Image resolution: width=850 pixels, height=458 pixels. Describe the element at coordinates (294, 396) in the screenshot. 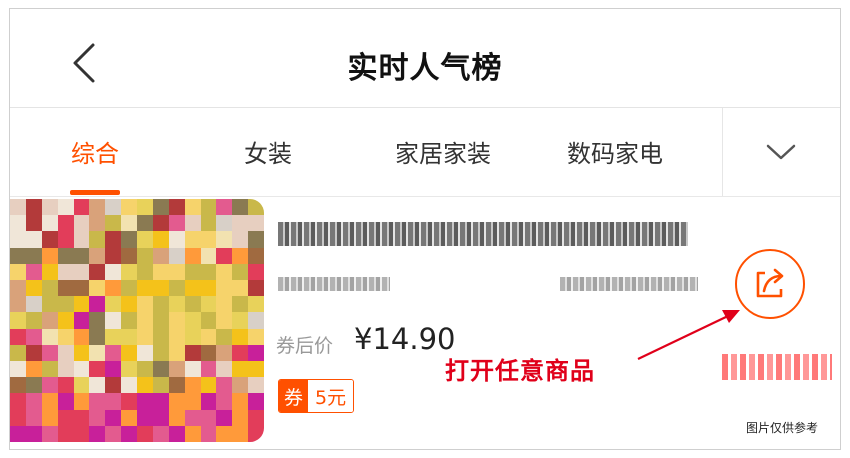

I see `coupon-tag: 券` at that location.